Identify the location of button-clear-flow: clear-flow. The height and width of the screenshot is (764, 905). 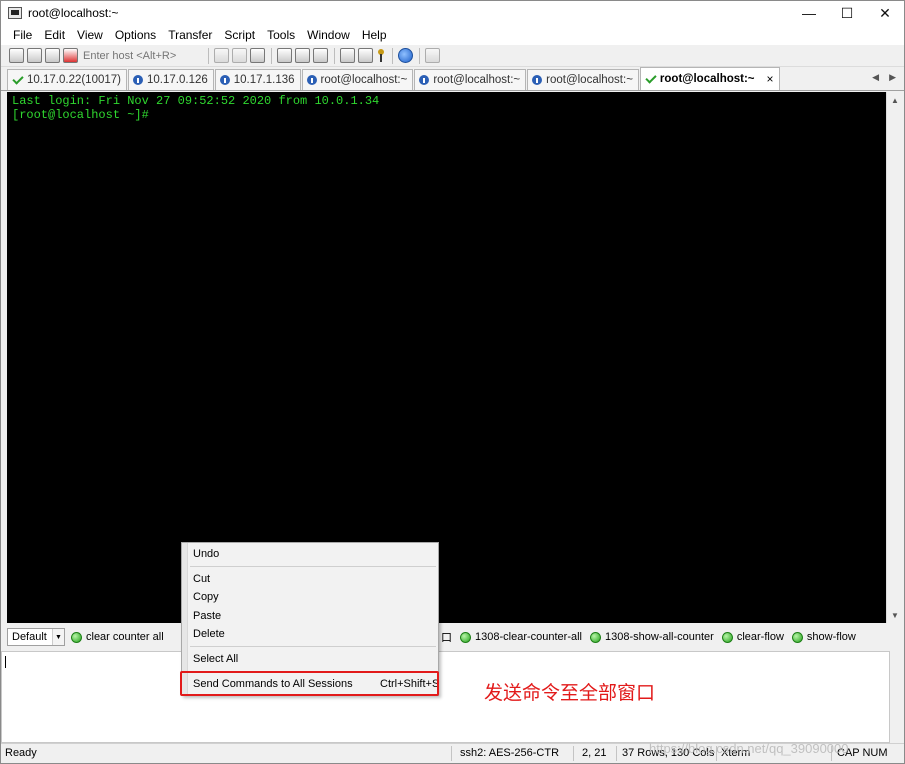
(752, 637).